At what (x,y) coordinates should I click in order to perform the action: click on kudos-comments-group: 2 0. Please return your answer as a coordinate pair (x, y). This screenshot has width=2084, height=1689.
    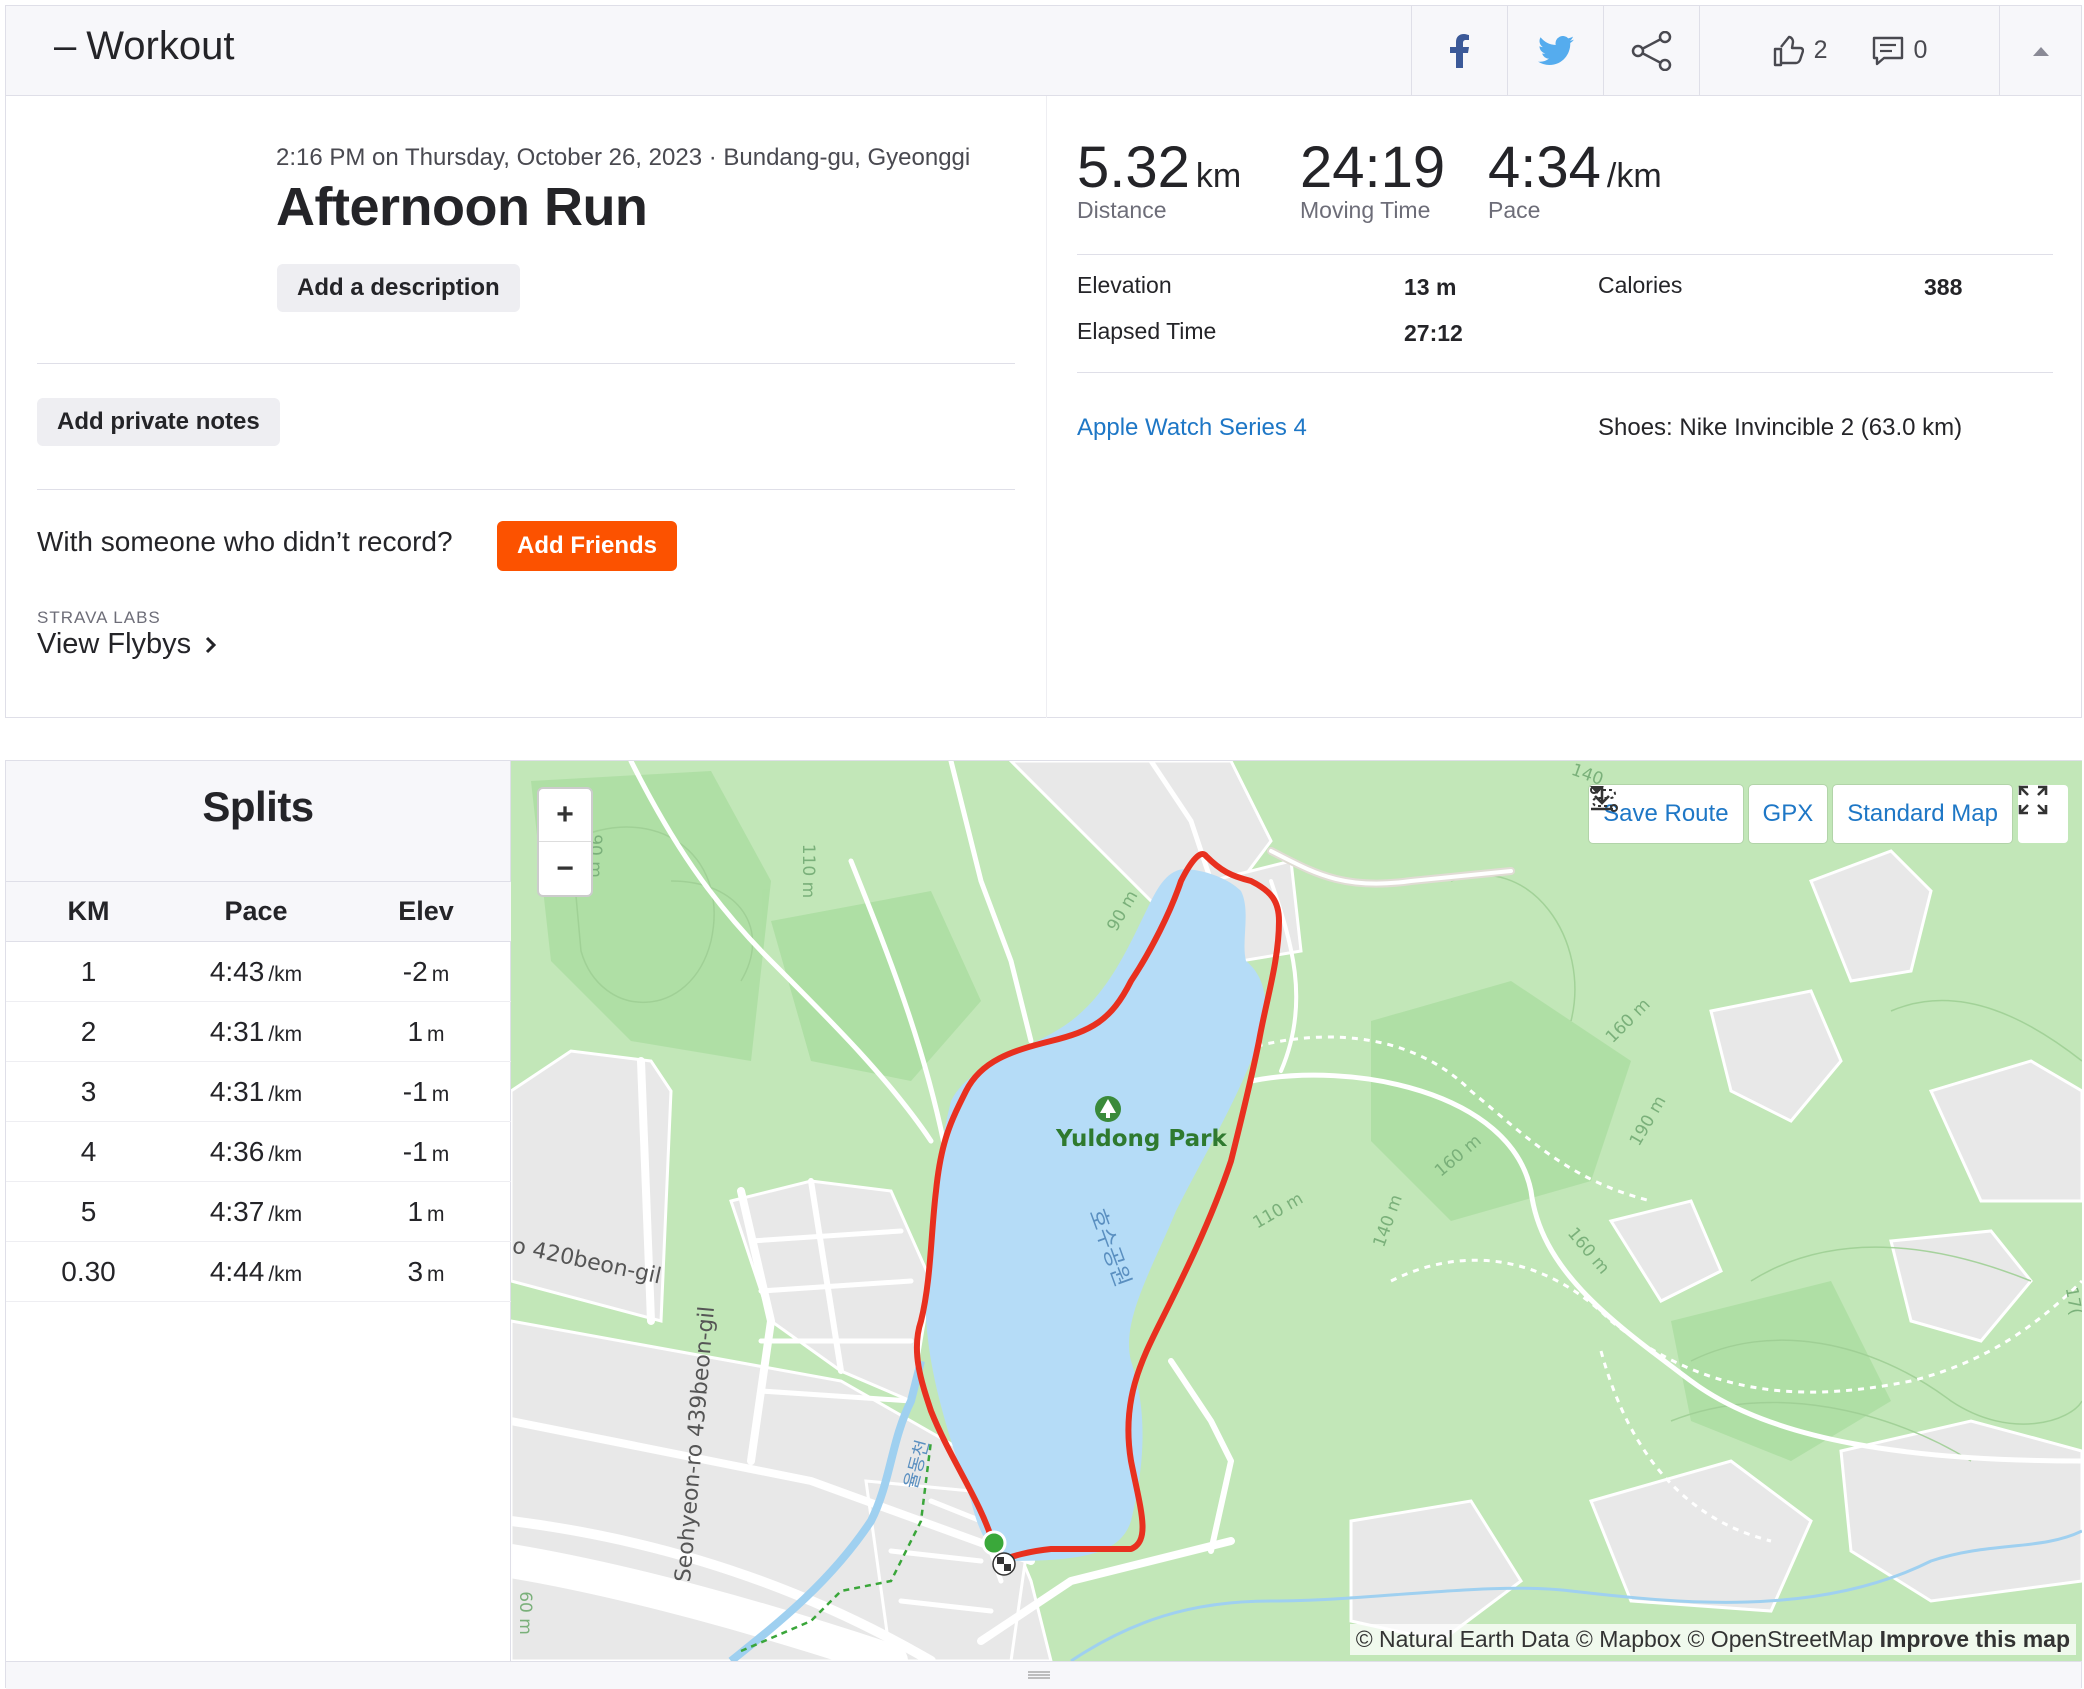
    Looking at the image, I should click on (1849, 50).